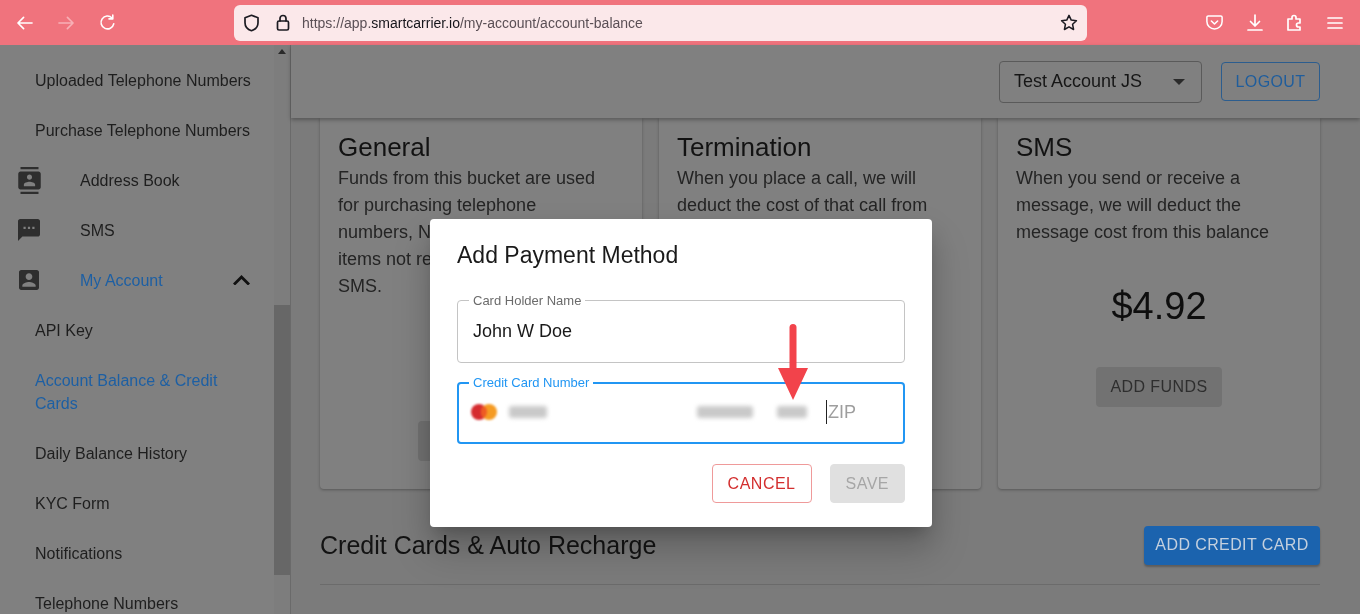 This screenshot has height=614, width=1360. Describe the element at coordinates (251, 22) in the screenshot. I see `shield-icon` at that location.